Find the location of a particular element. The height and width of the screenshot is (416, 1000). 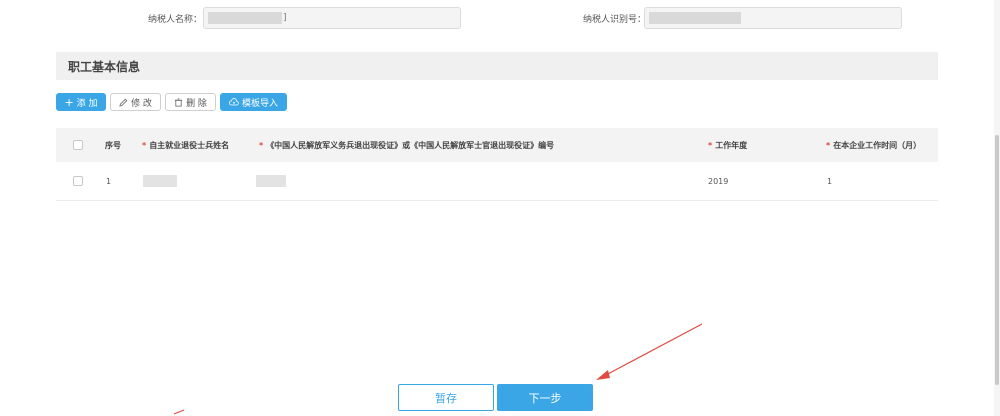

cloud-upload-icon is located at coordinates (234, 101).